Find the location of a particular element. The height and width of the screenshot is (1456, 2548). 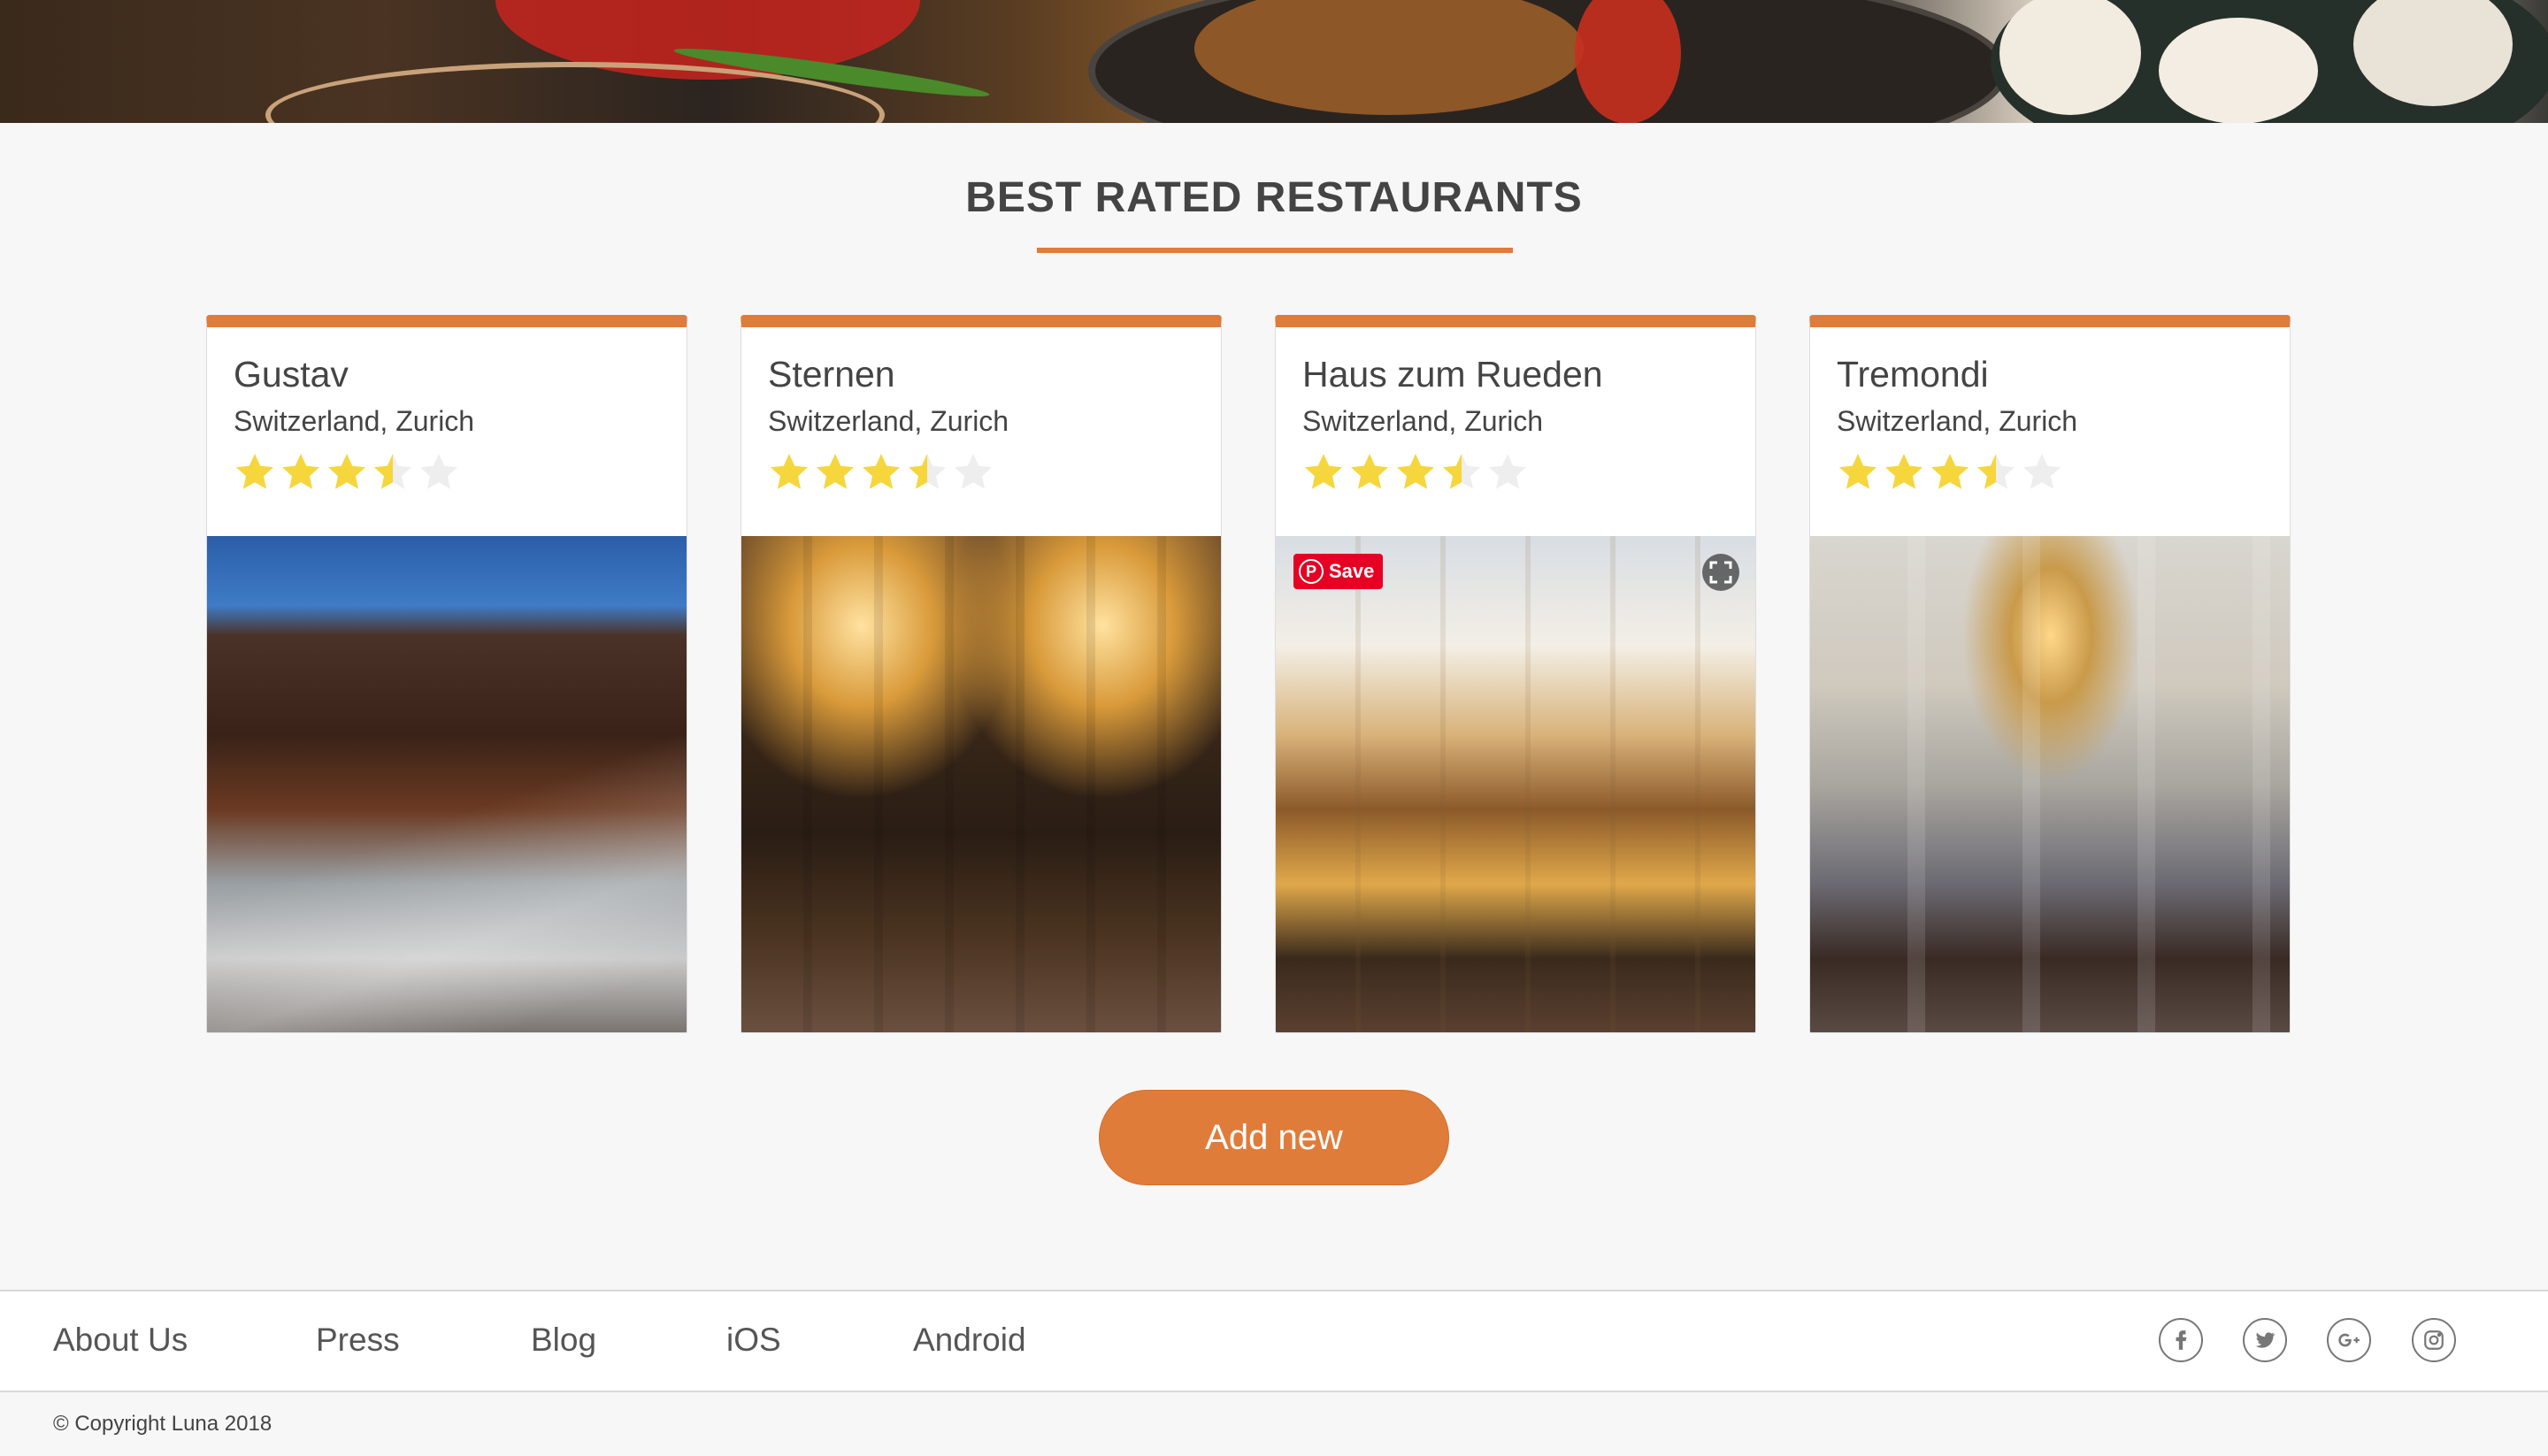

footer-link-about-us: About Us is located at coordinates (121, 1340).